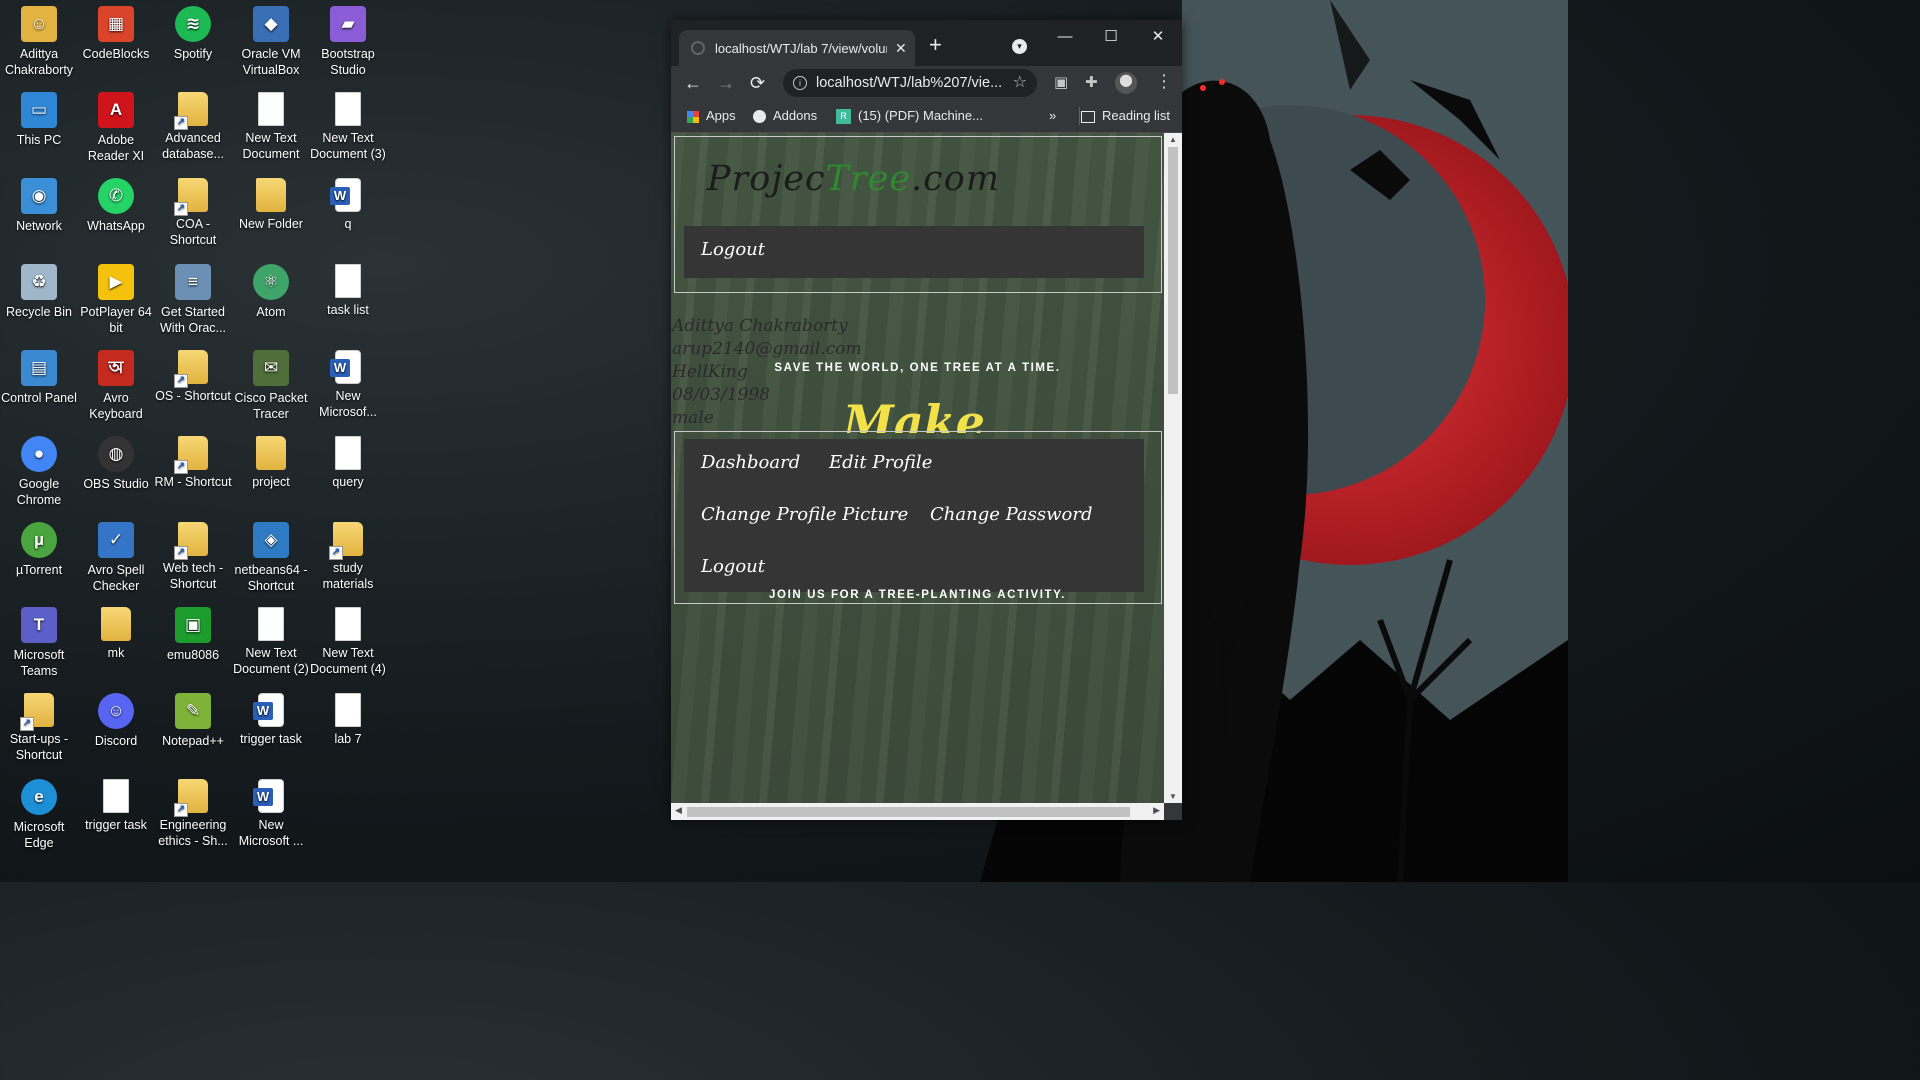  Describe the element at coordinates (39, 120) in the screenshot. I see `desktop-icon: ▭ This PC` at that location.